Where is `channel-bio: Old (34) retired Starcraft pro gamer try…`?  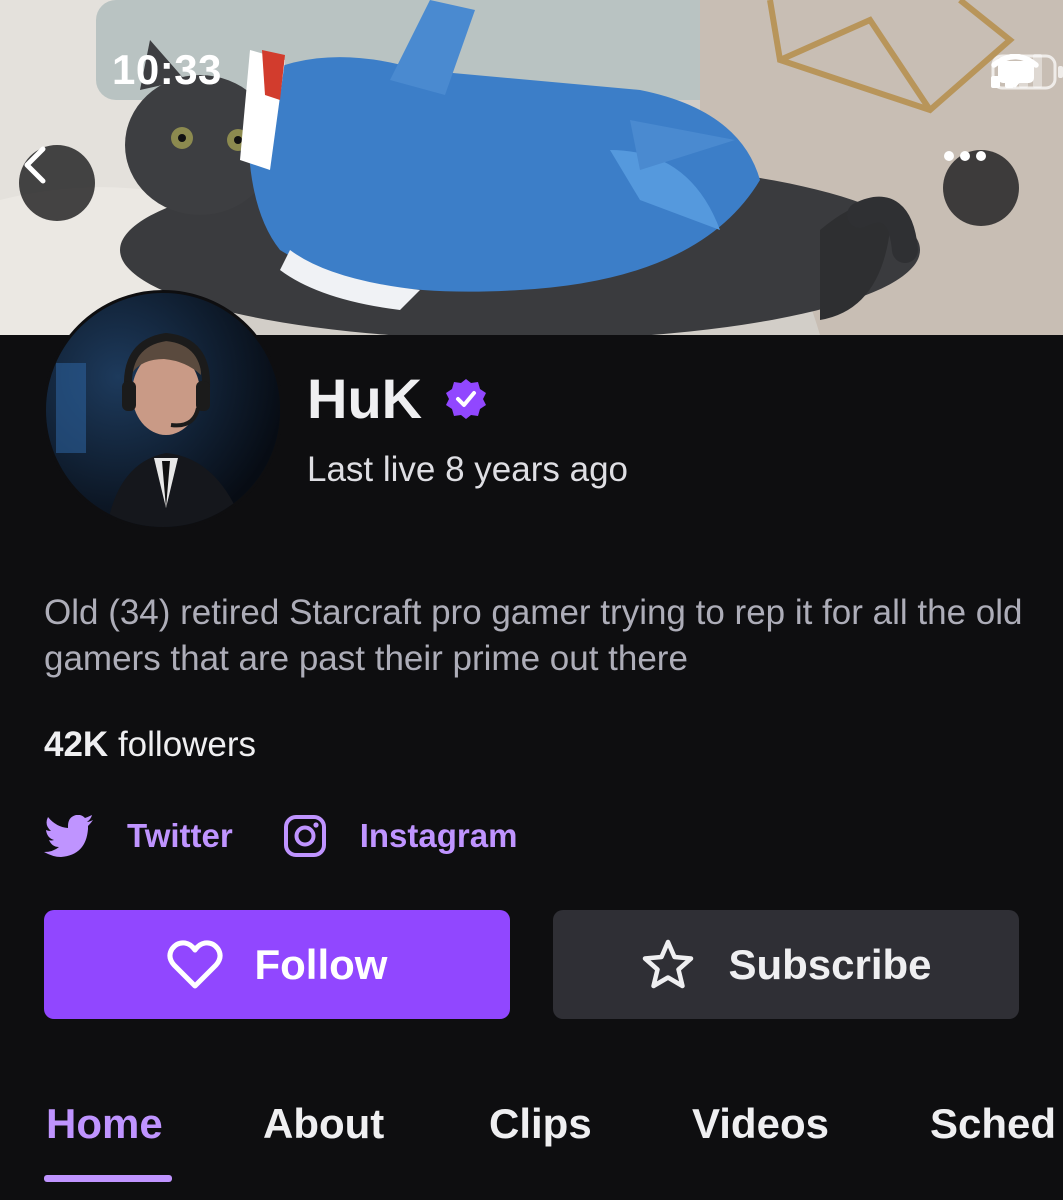 channel-bio: Old (34) retired Starcraft pro gamer try… is located at coordinates (533, 635).